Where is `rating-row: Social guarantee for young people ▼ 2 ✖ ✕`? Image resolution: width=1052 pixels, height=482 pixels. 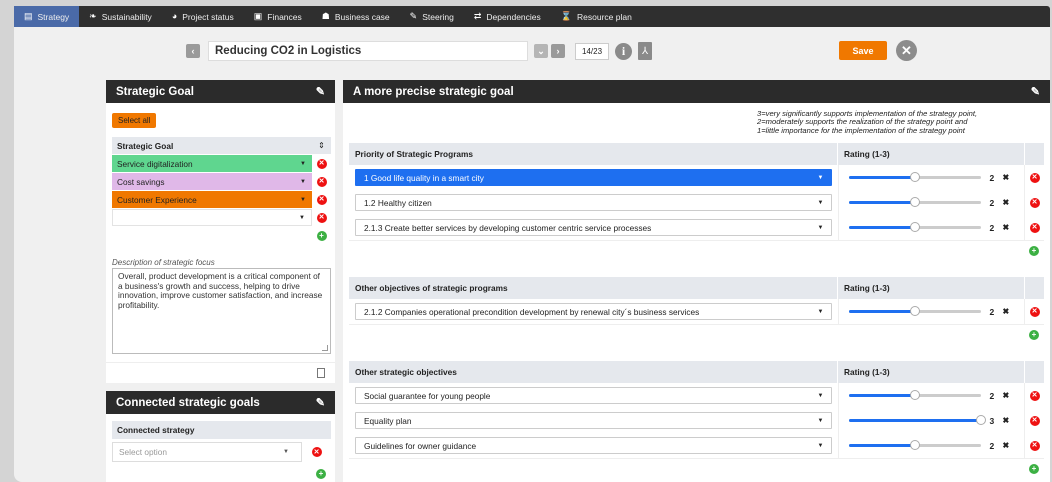 rating-row: Social guarantee for young people ▼ 2 ✖ ✕ is located at coordinates (696, 395).